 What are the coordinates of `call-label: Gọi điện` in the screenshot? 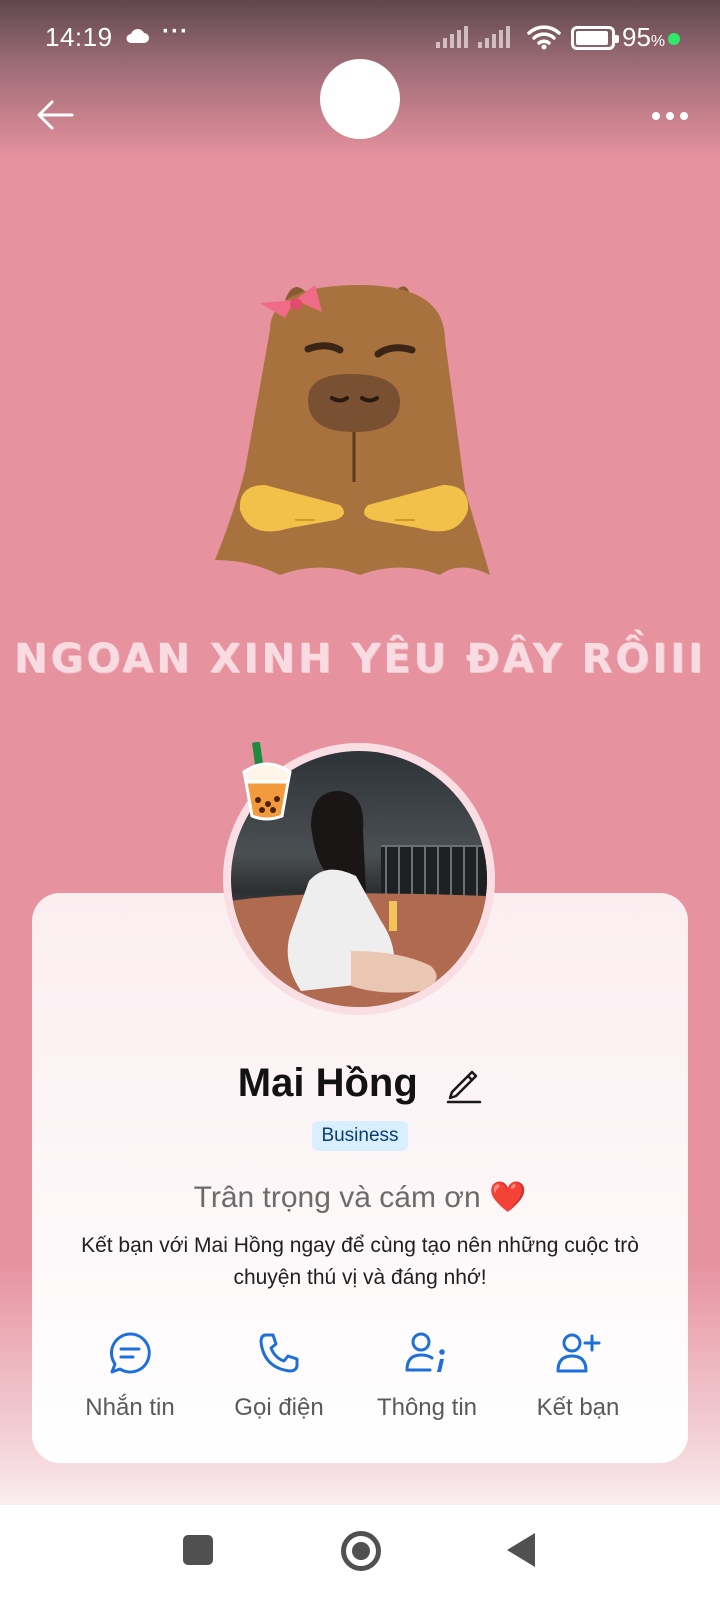 It's located at (279, 1407).